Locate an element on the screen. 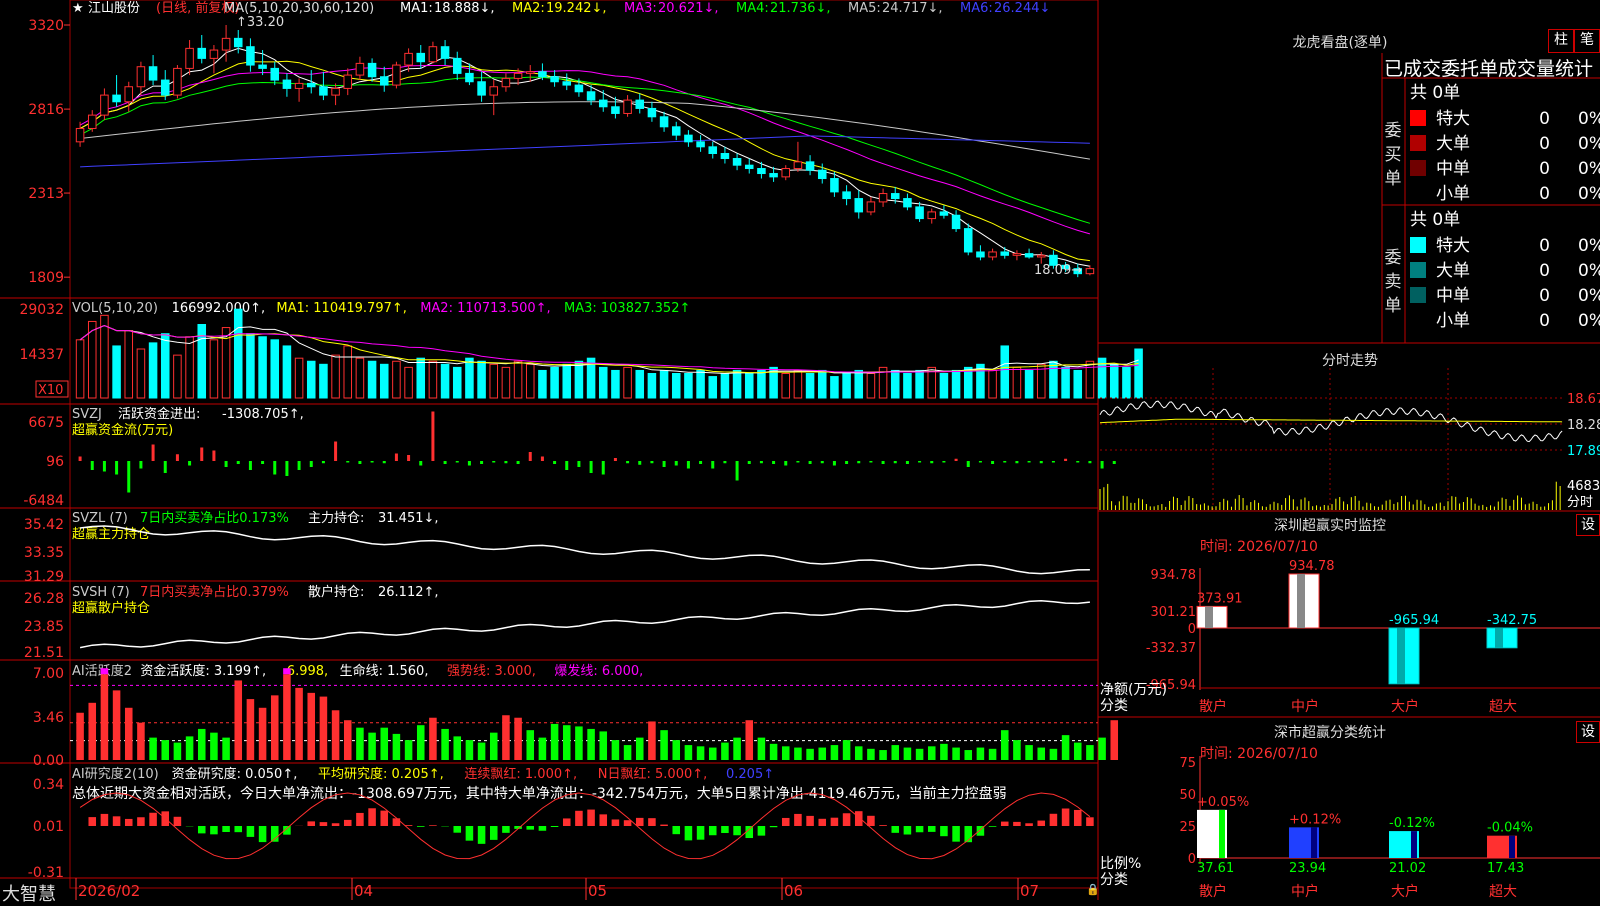  vol-header-0: VOL(5,10,20) is located at coordinates (115, 308).